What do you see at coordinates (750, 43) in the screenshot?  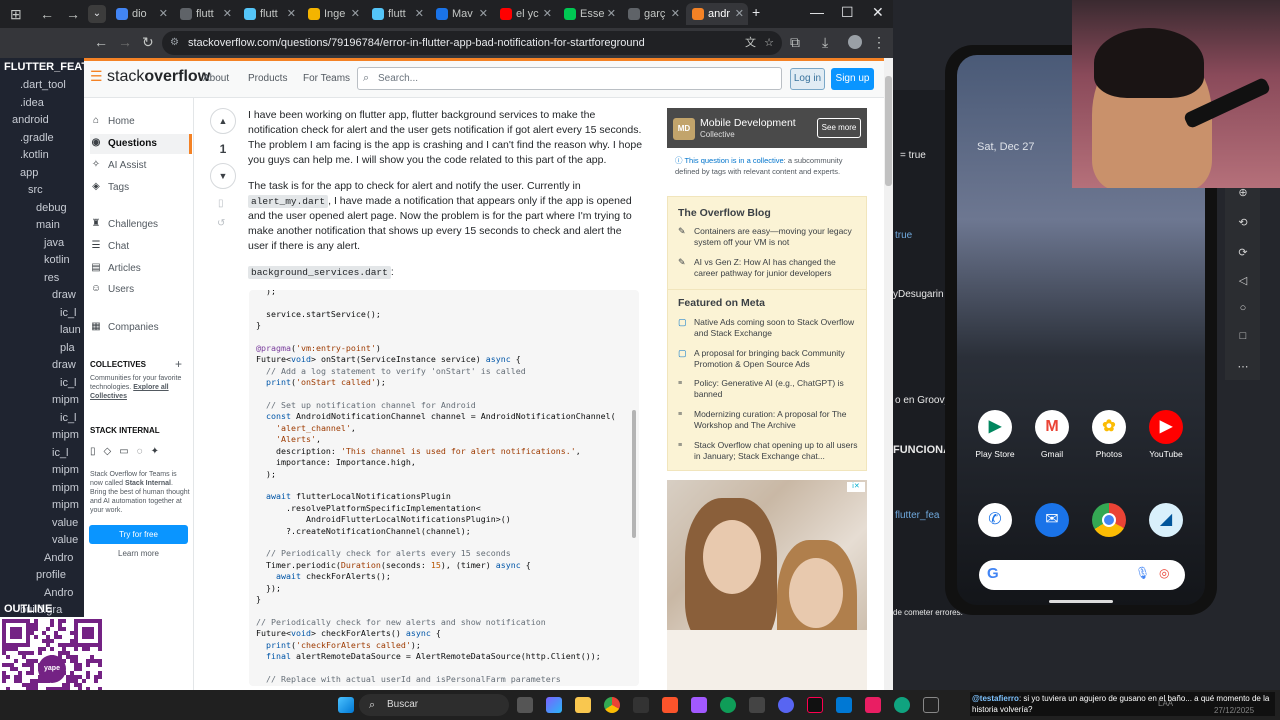 I see `translate-icon: 文` at bounding box center [750, 43].